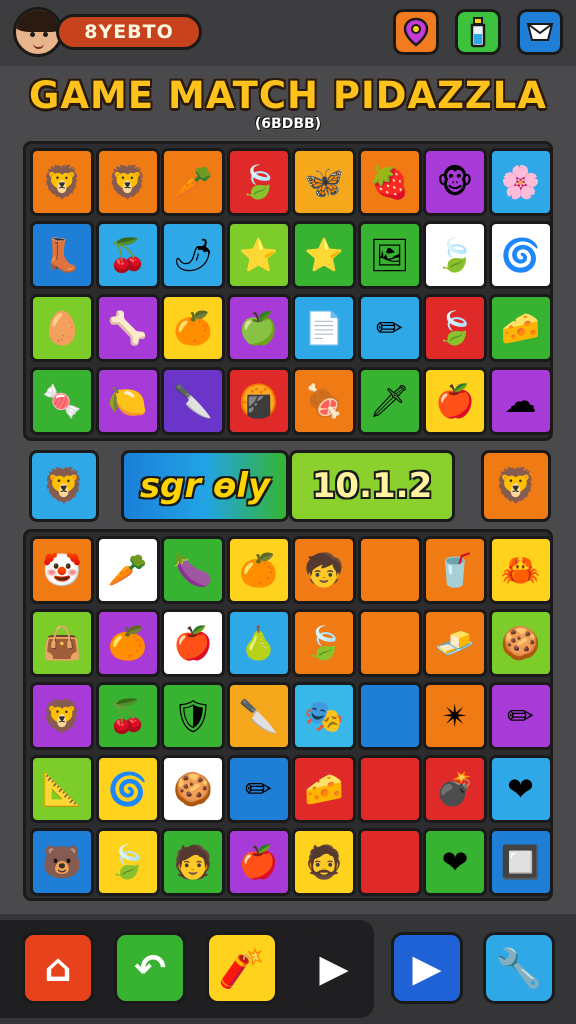  What do you see at coordinates (389, 182) in the screenshot?
I see `strawberry-icon: 🍓` at bounding box center [389, 182].